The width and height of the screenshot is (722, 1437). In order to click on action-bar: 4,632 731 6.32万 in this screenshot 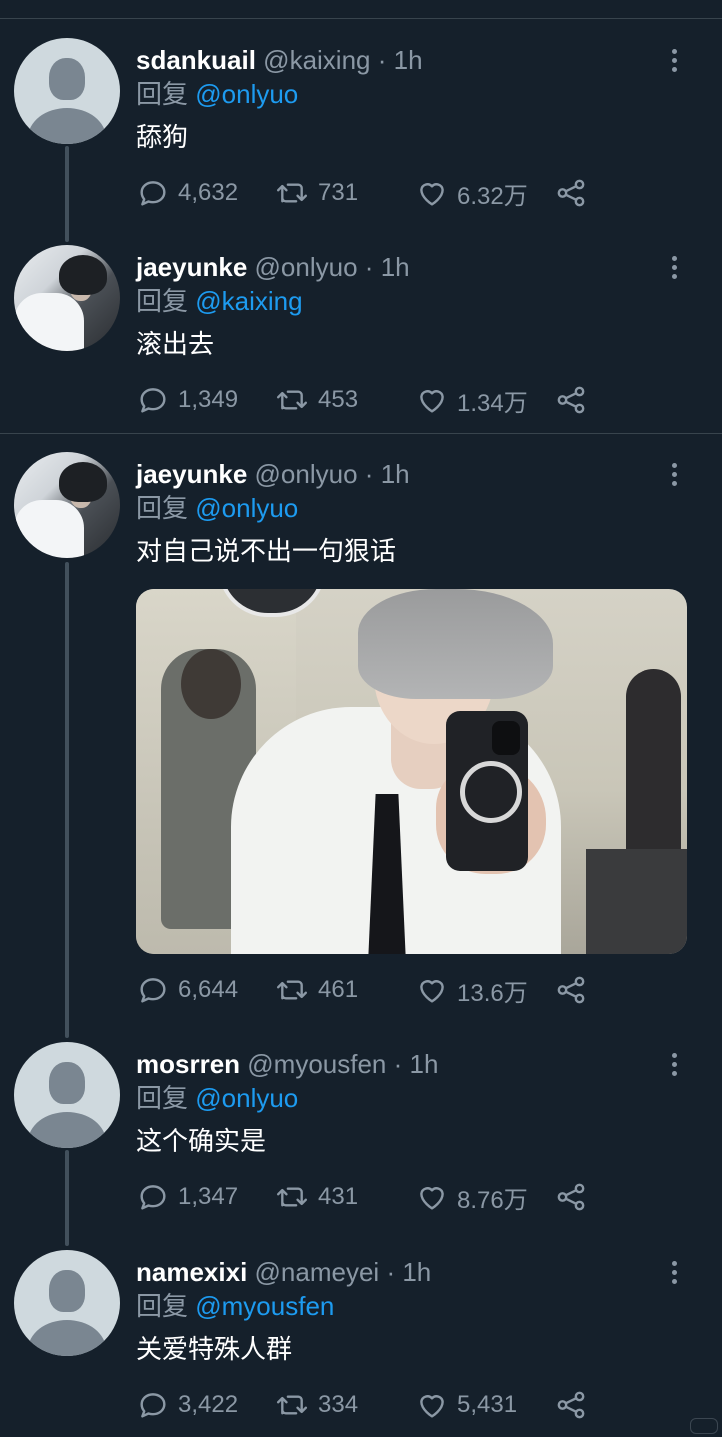, I will do `click(376, 193)`.